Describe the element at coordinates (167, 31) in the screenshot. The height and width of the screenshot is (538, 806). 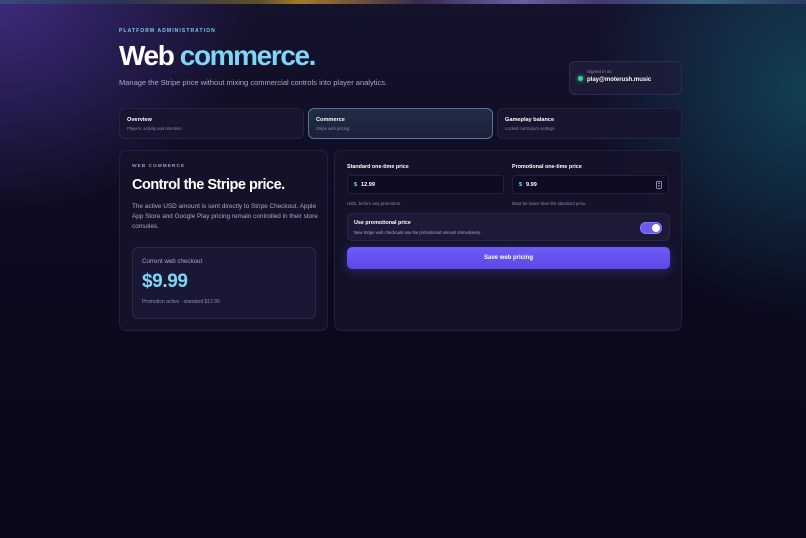
I see `page-eyebrow: PLATFORM ADMINISTRATION` at that location.